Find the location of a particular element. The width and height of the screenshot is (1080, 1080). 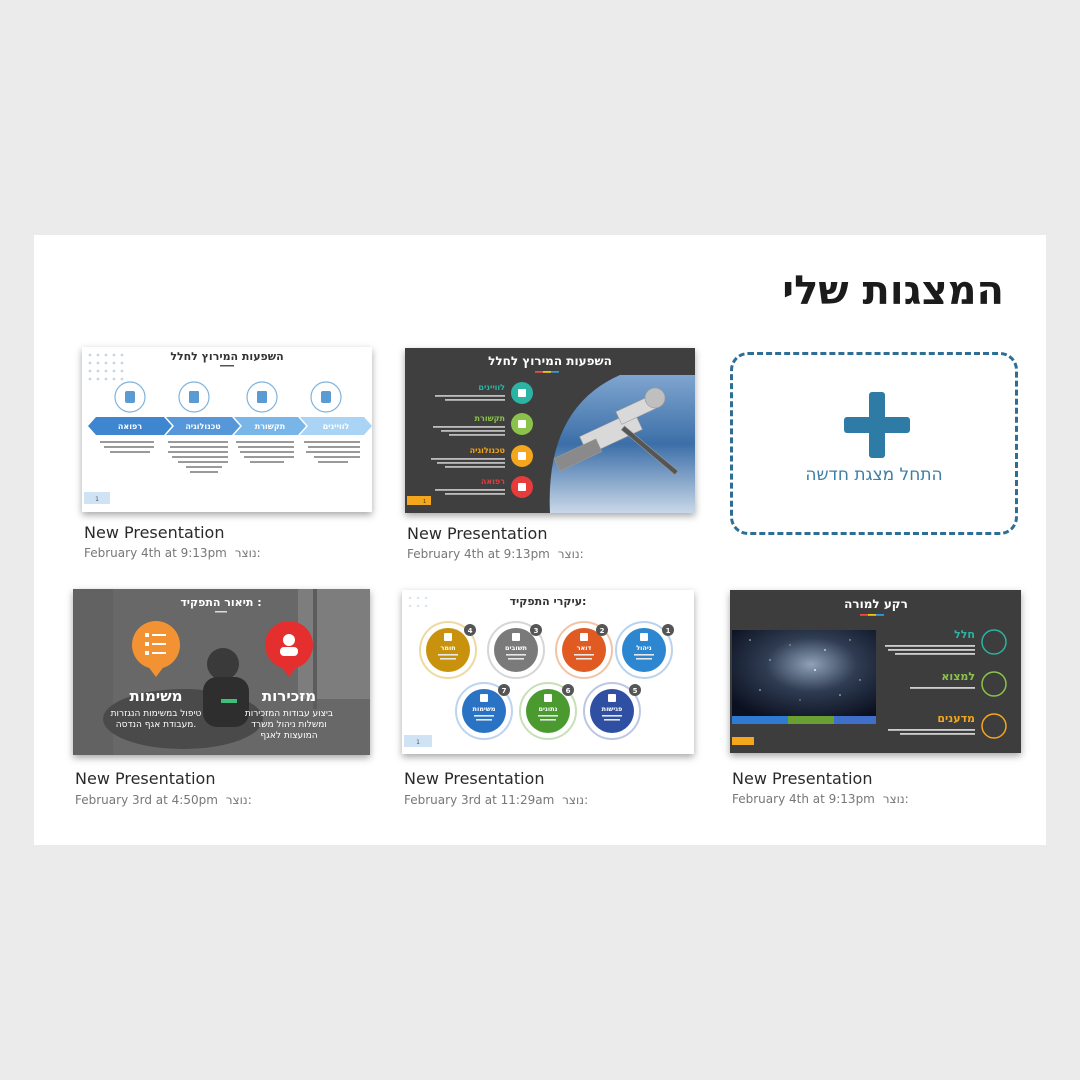

item-heading: תקשורת is located at coordinates (490, 418).